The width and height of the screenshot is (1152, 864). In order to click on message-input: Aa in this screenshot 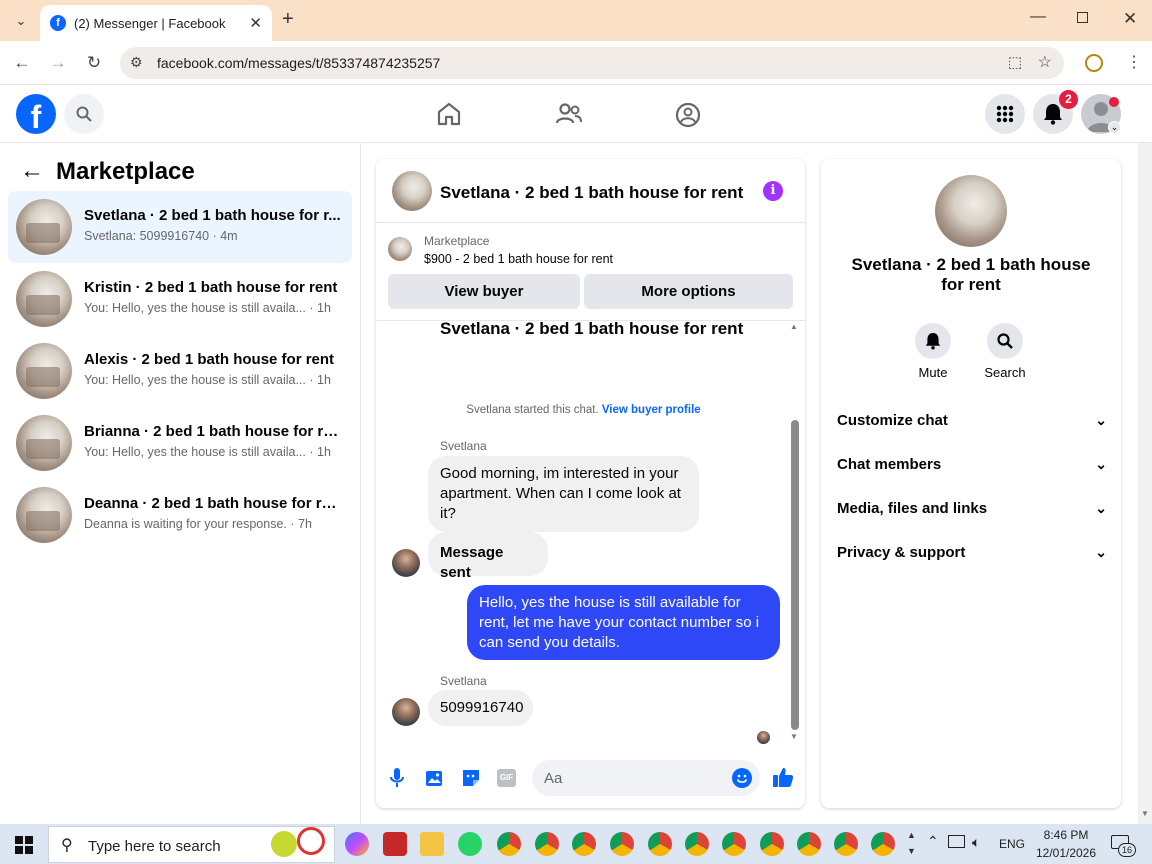, I will do `click(646, 778)`.